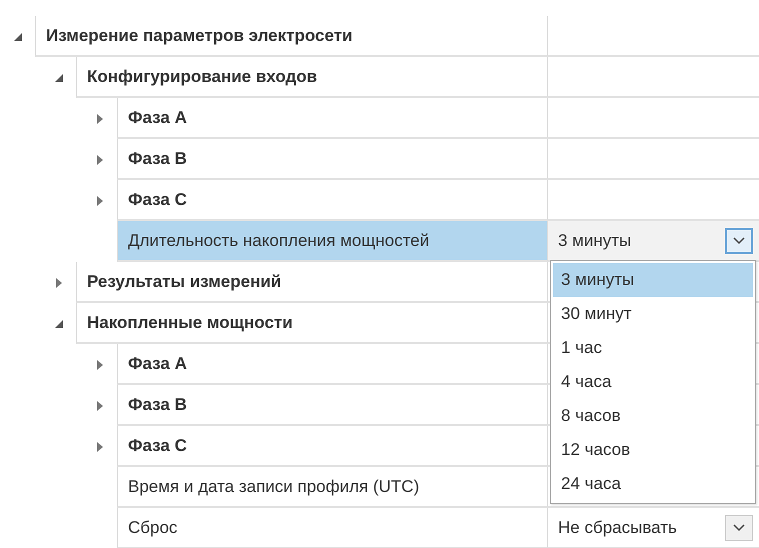  I want to click on combobox-value: 3 минуты, so click(595, 240).